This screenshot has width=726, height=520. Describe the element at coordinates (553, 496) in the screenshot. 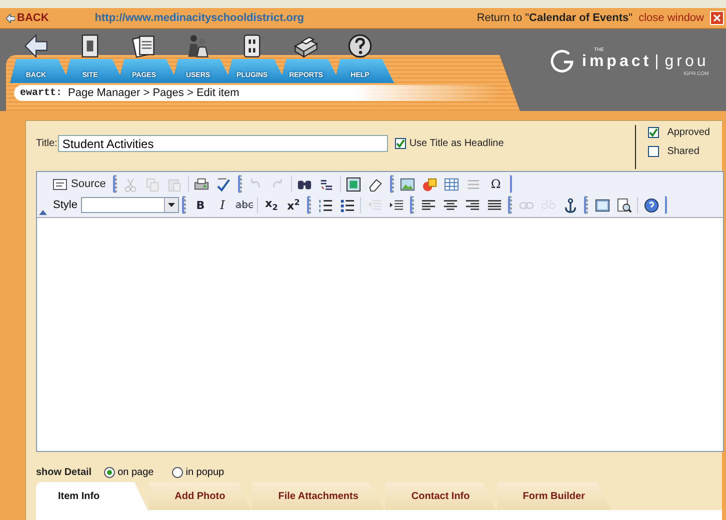

I see `tab: Form Builder` at that location.